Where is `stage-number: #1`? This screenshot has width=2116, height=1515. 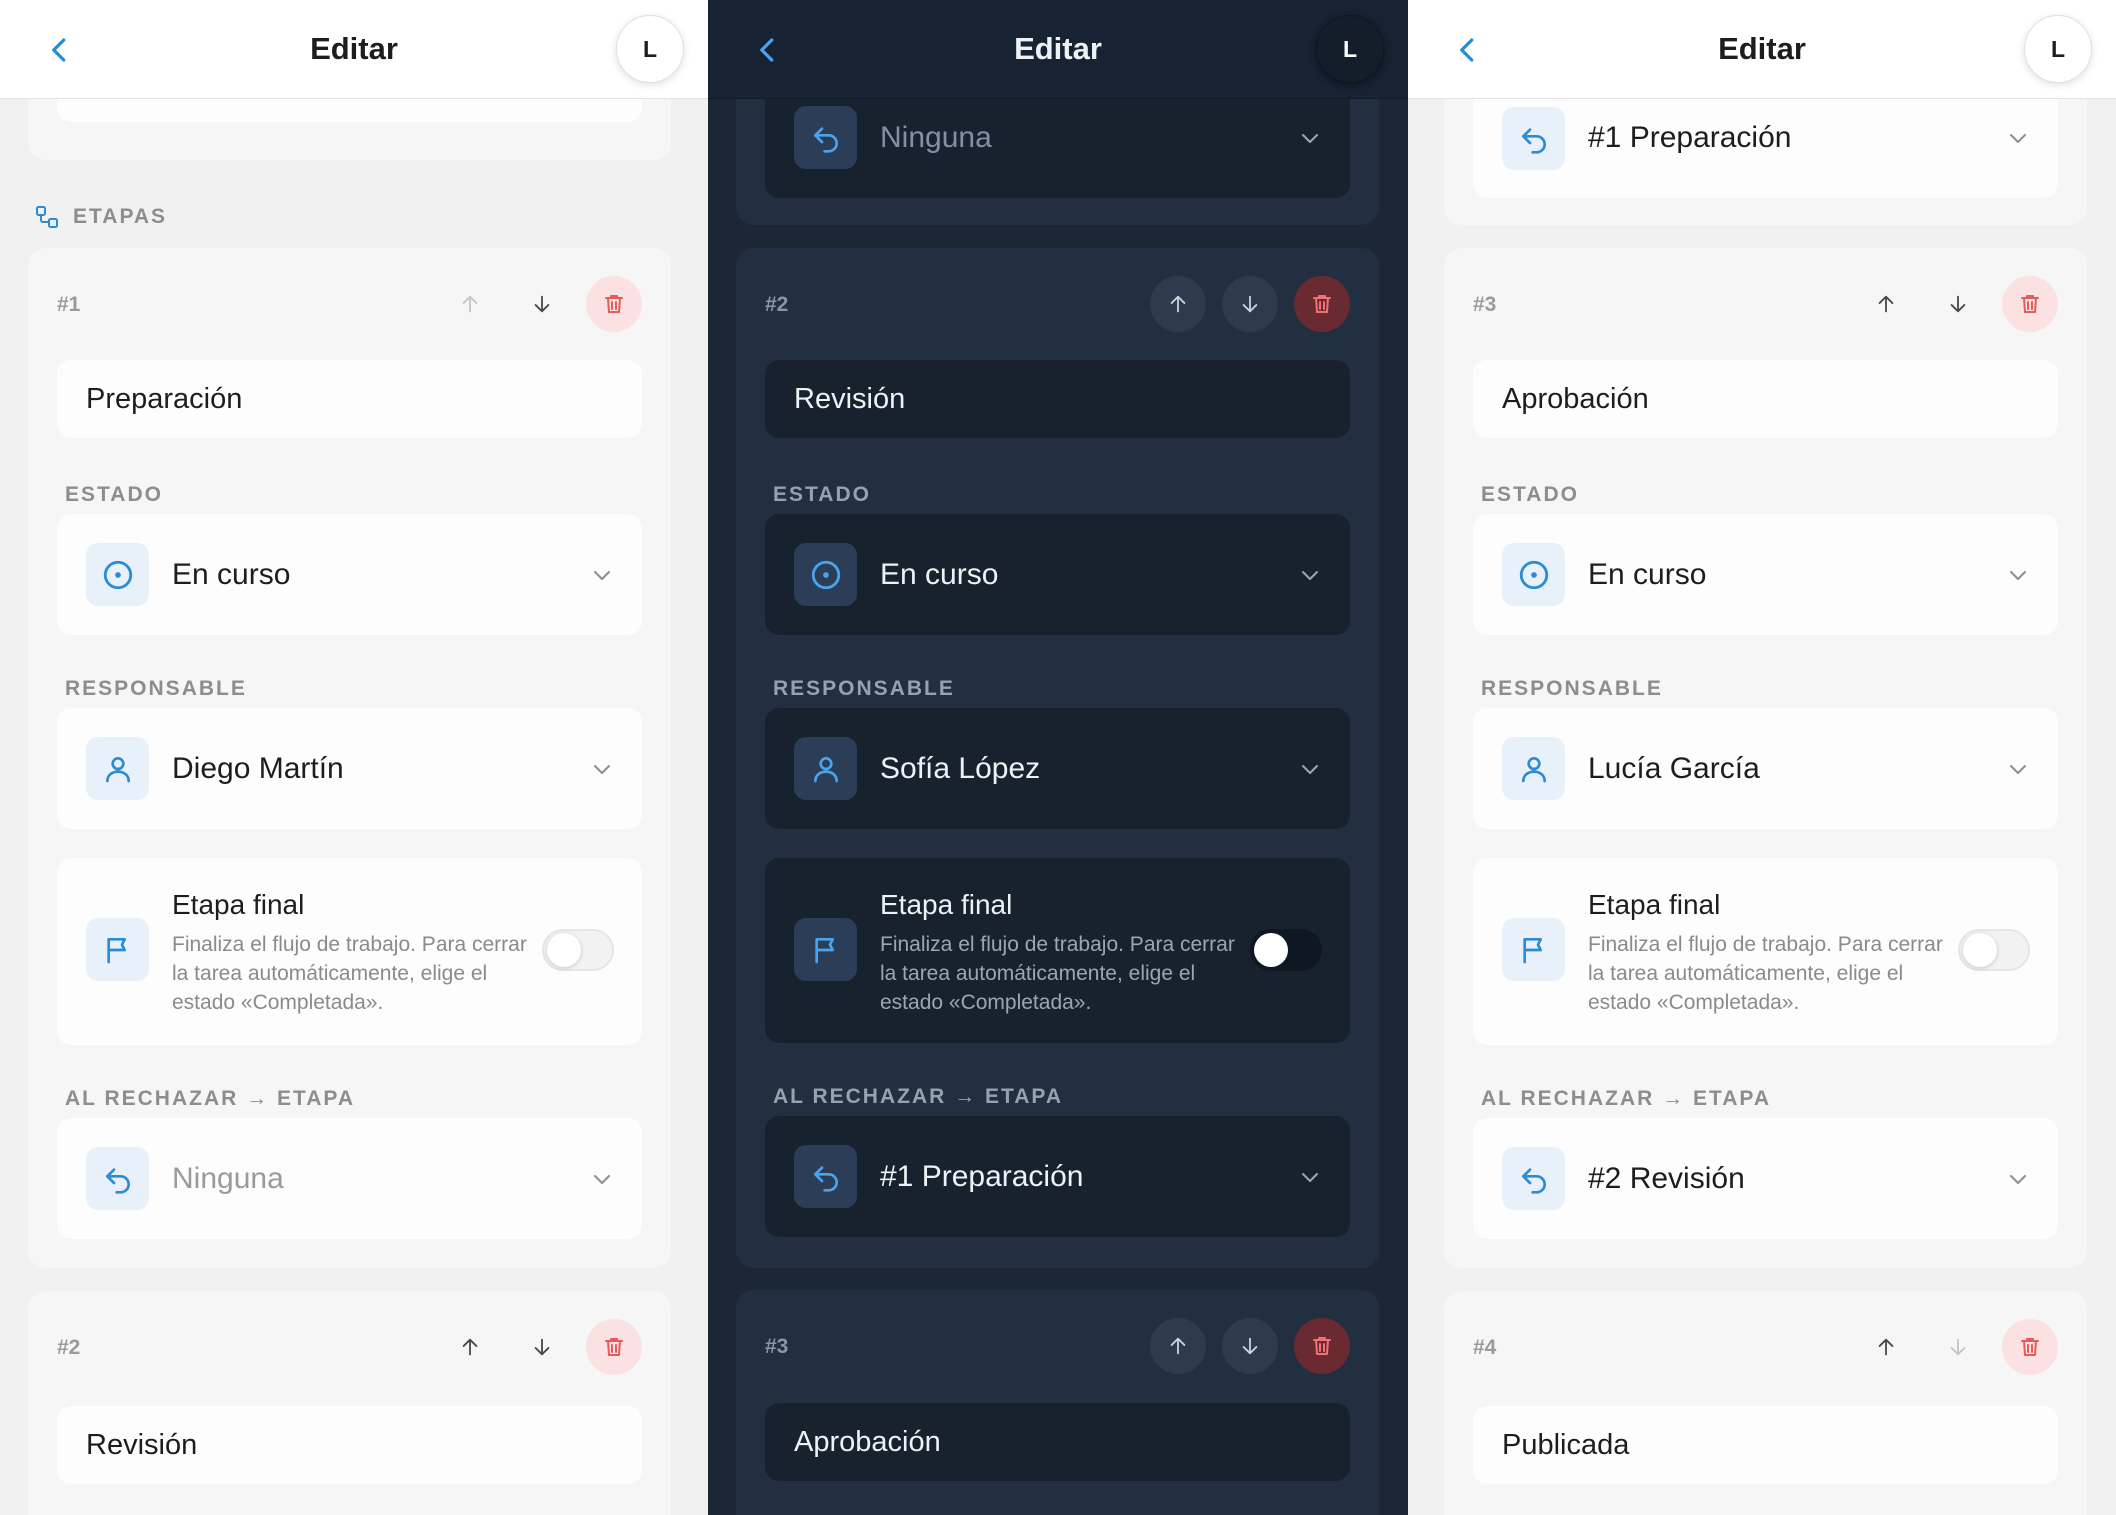 stage-number: #1 is located at coordinates (69, 304).